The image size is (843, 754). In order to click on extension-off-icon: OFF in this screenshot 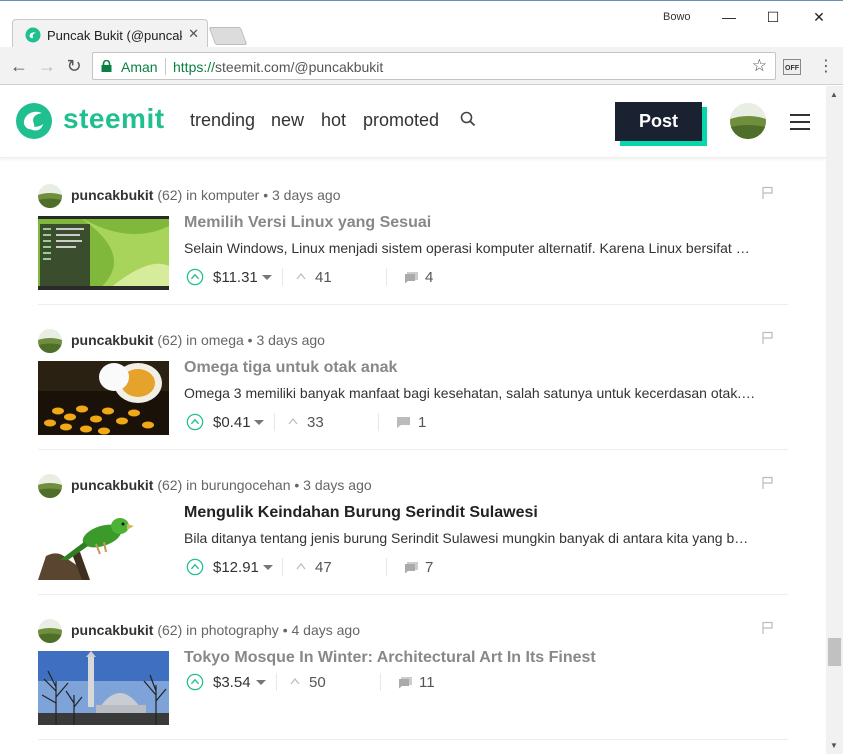, I will do `click(792, 67)`.